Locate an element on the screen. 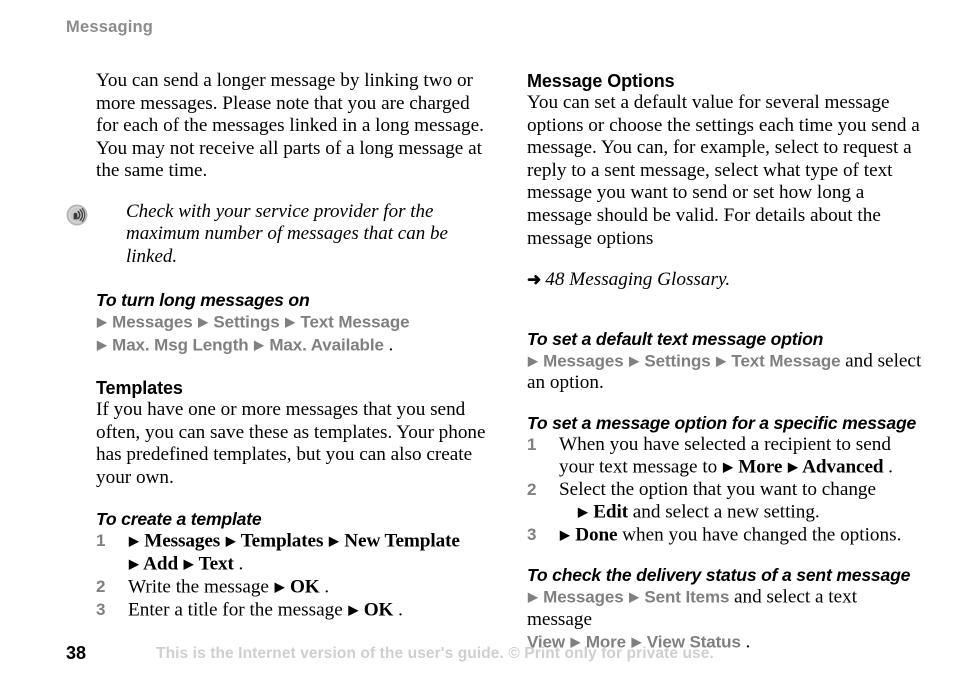  body-text-run: when you have changed the options. is located at coordinates (762, 535).